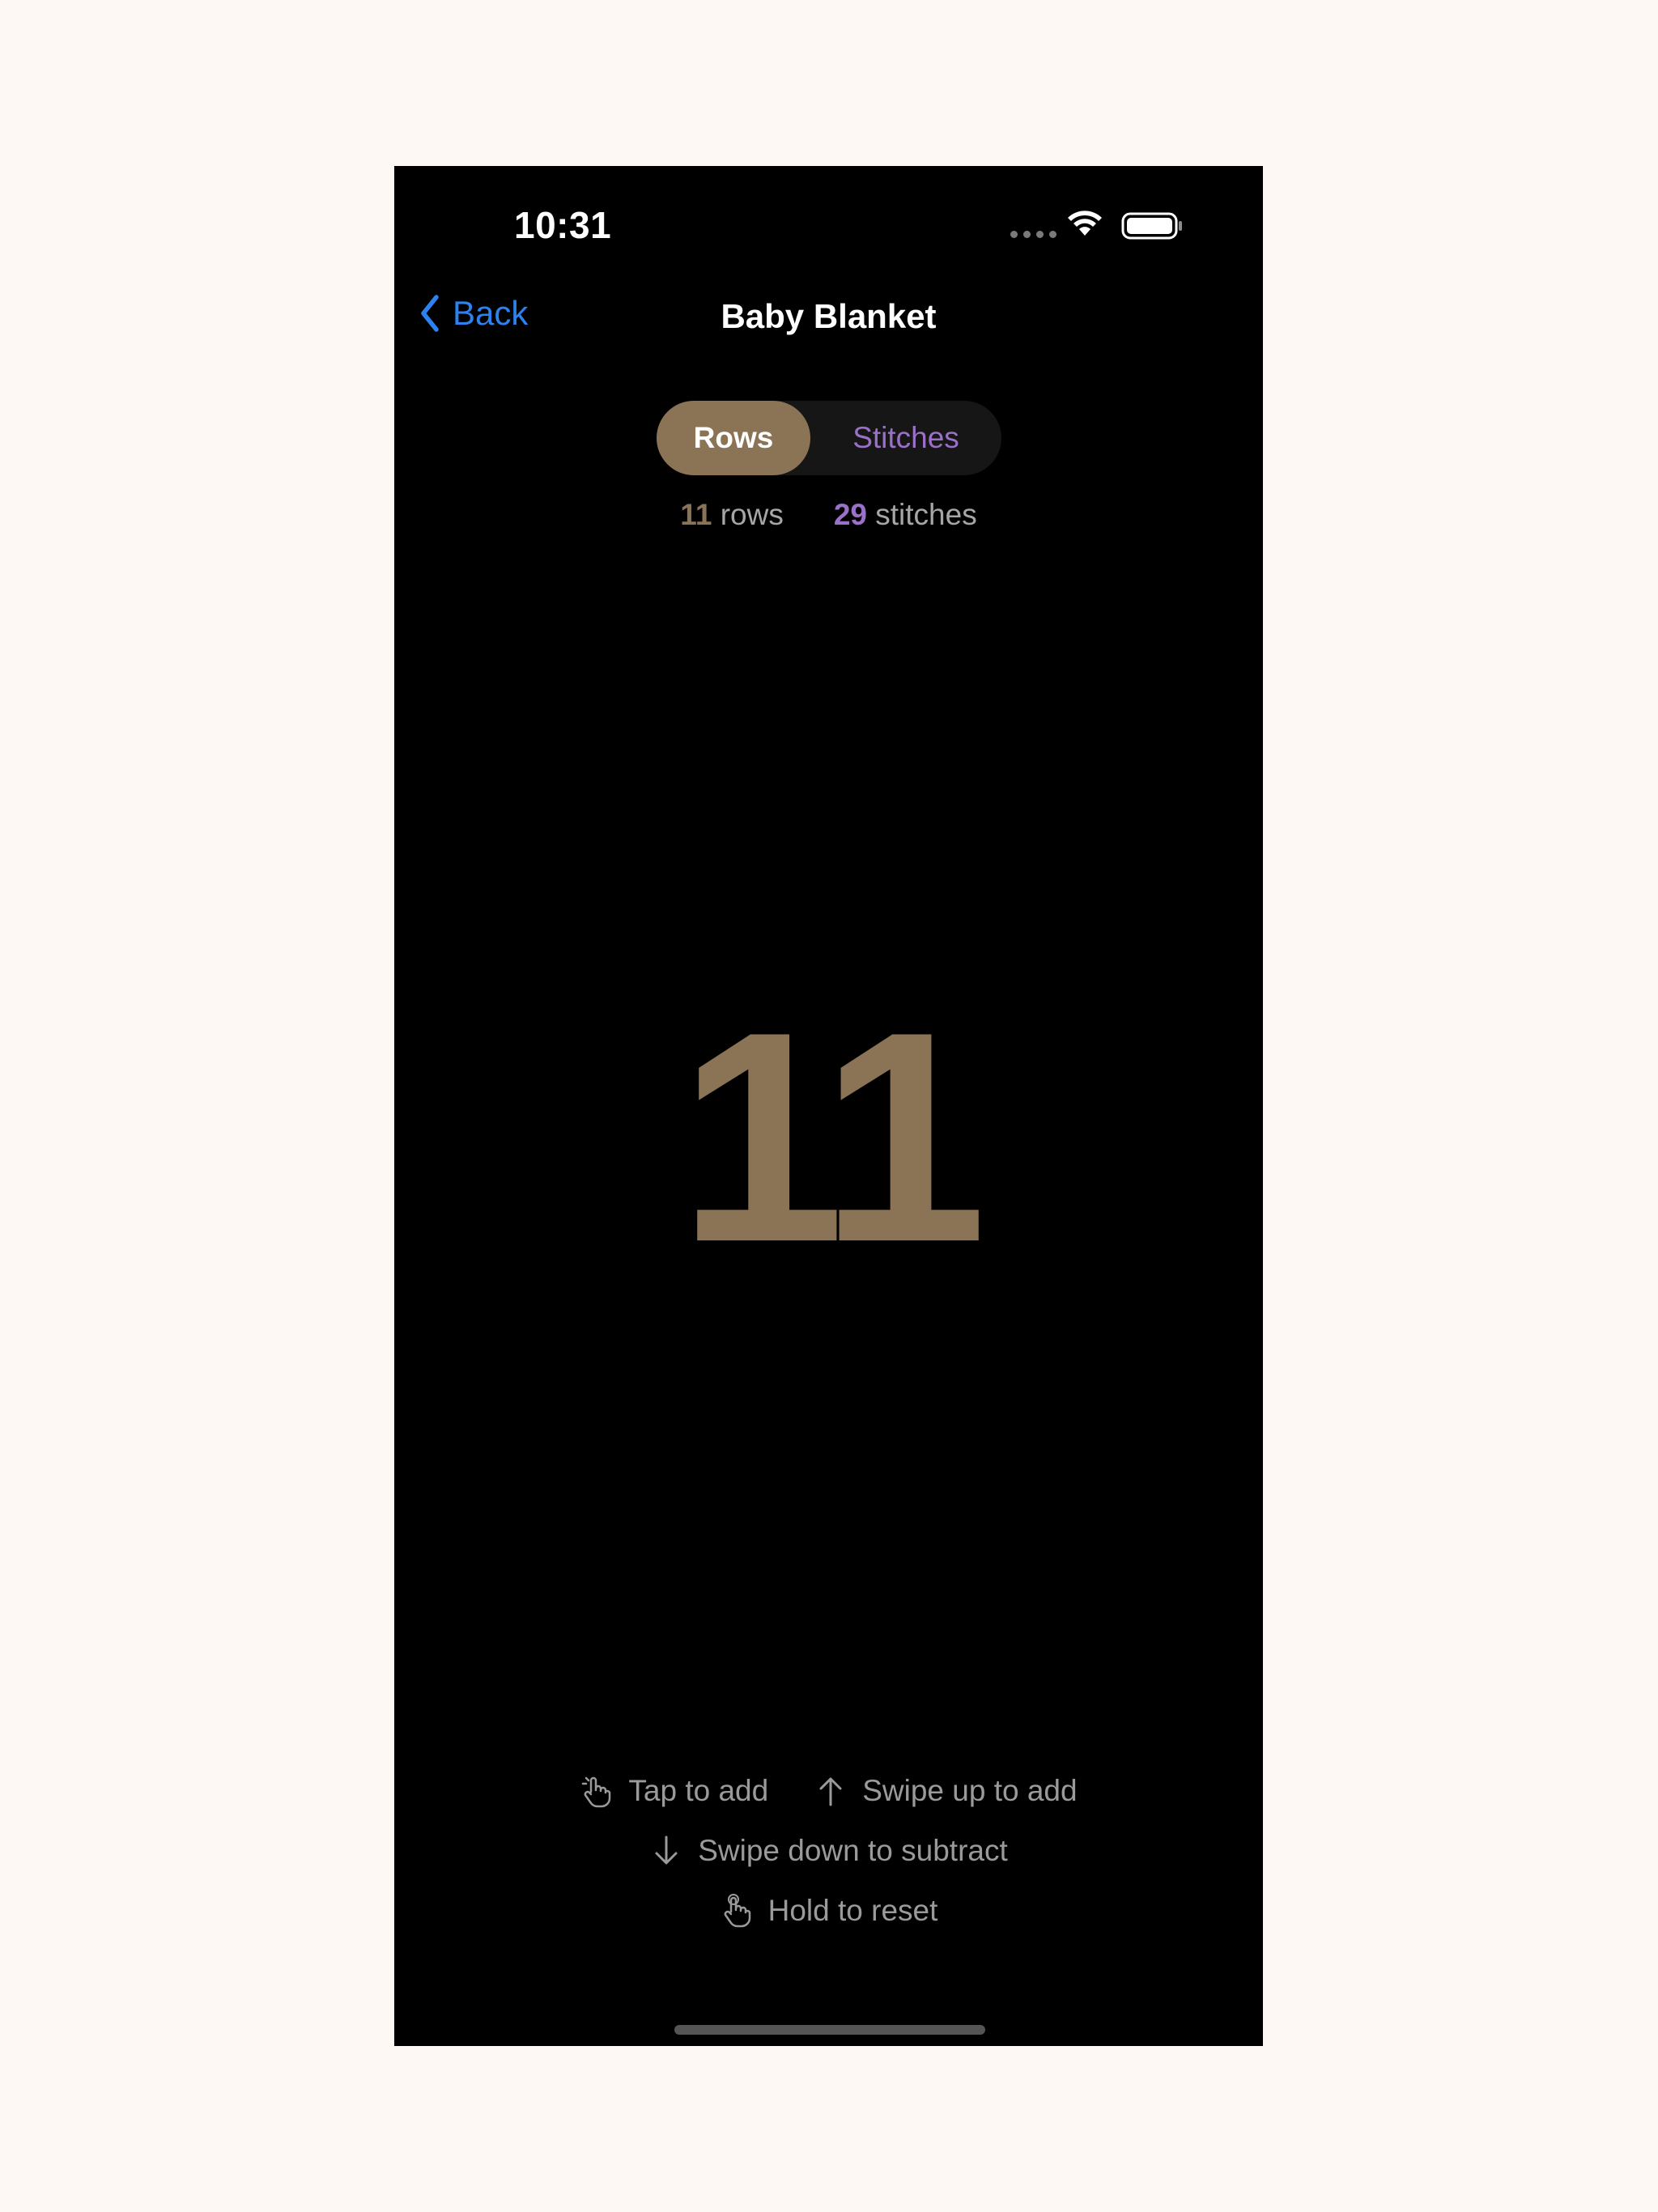 This screenshot has width=1658, height=2212. What do you see at coordinates (596, 1792) in the screenshot?
I see `hand-tap-icon` at bounding box center [596, 1792].